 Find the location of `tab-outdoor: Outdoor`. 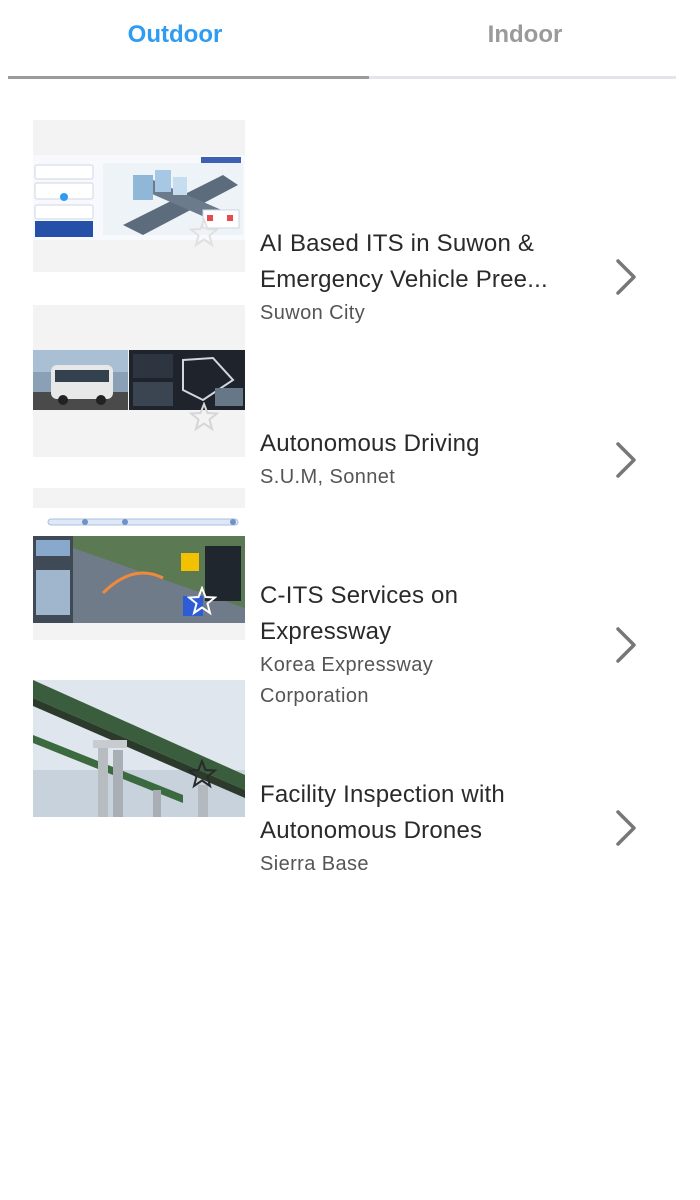

tab-outdoor: Outdoor is located at coordinates (175, 35).